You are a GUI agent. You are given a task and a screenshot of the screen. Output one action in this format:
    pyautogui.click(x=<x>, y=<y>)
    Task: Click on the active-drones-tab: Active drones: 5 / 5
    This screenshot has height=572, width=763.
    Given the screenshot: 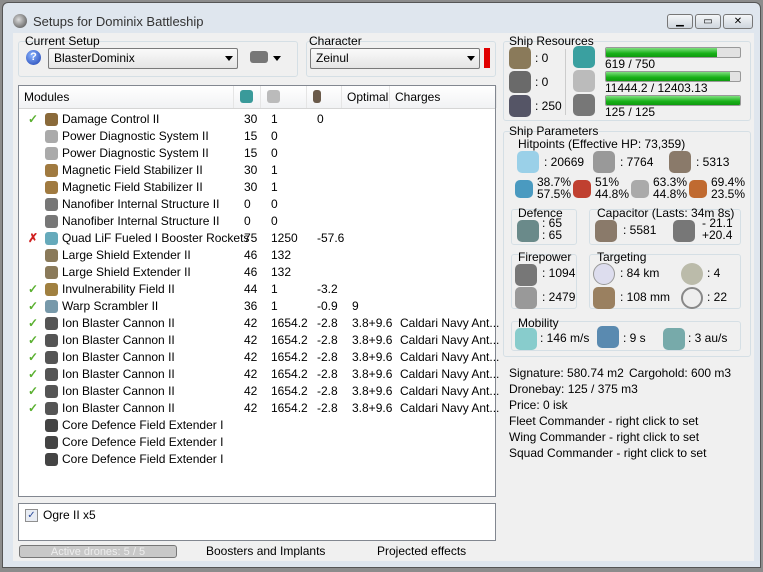 What is the action you would take?
    pyautogui.click(x=98, y=551)
    